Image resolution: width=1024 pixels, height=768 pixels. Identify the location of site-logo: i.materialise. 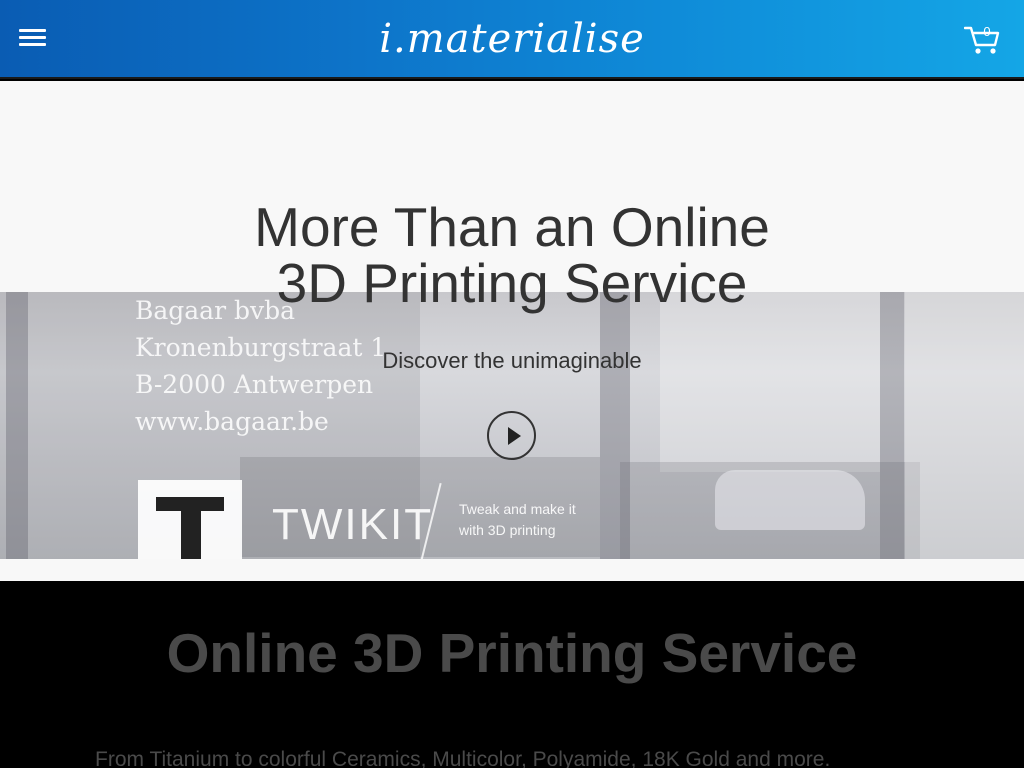
(512, 38).